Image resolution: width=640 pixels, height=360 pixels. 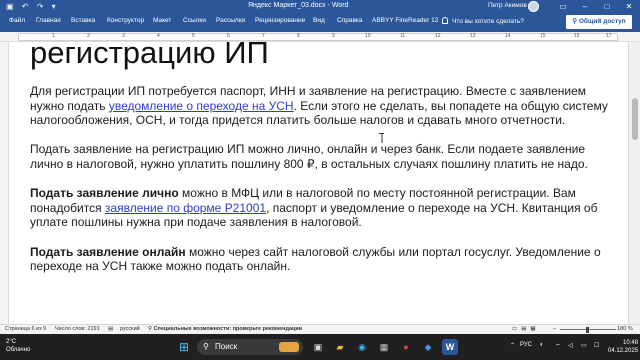 What do you see at coordinates (110, 329) in the screenshot?
I see `proofing-icon: ▤` at bounding box center [110, 329].